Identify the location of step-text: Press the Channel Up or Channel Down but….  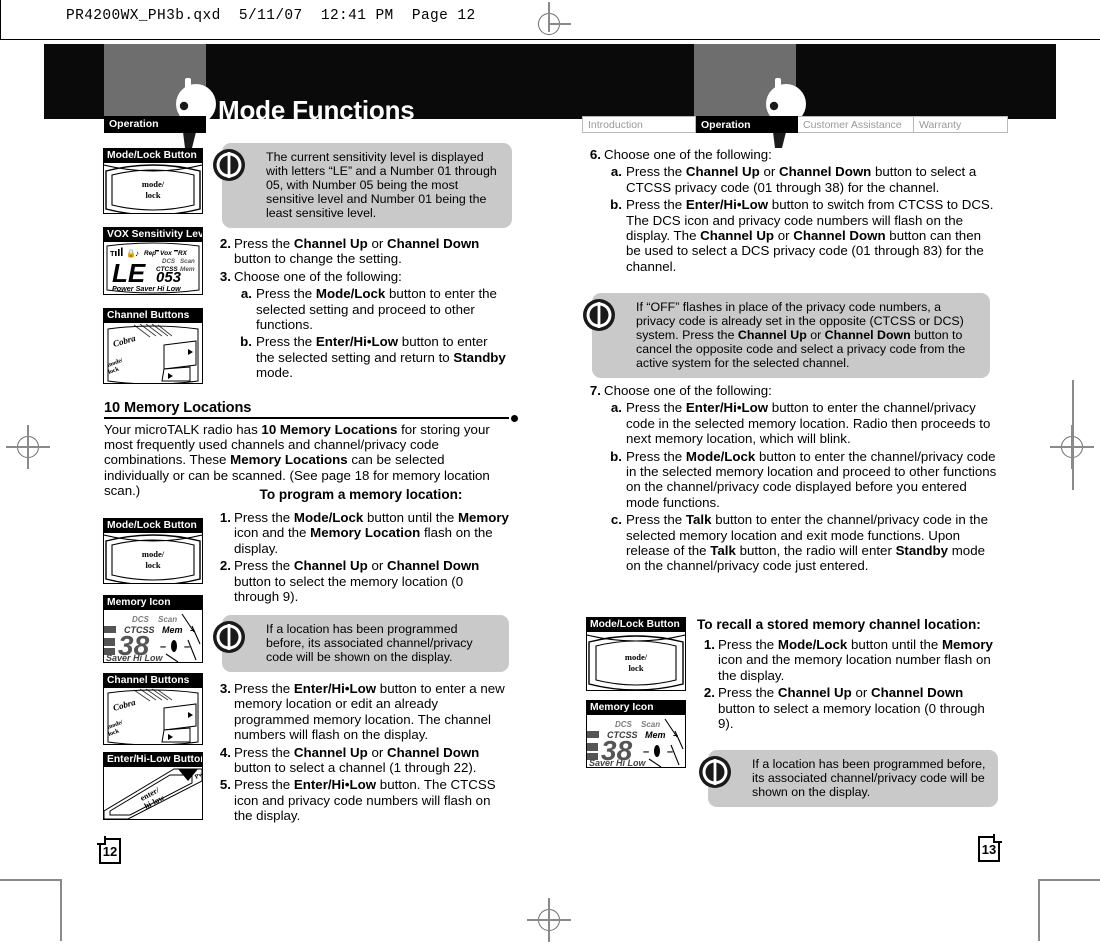
(851, 708).